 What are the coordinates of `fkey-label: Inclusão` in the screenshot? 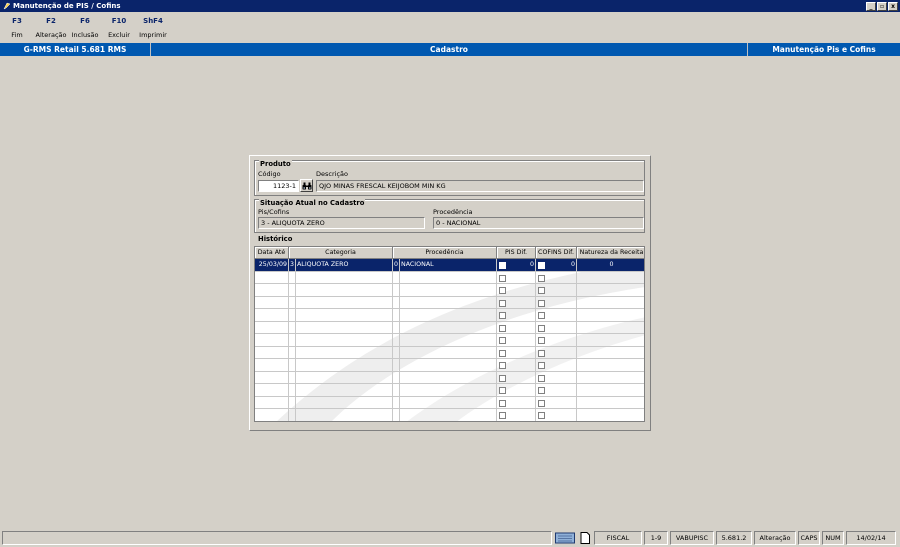 It's located at (85, 35).